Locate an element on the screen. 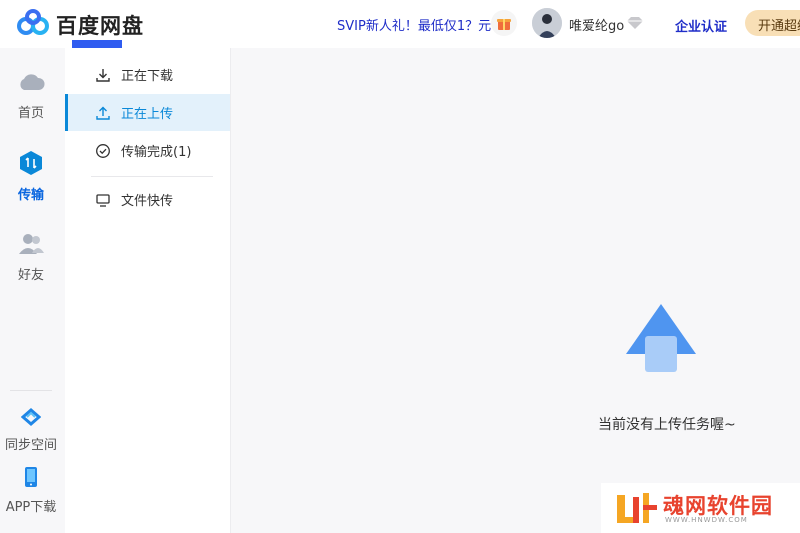 The image size is (800, 533). menu-item-label: 文件快传 is located at coordinates (147, 201).